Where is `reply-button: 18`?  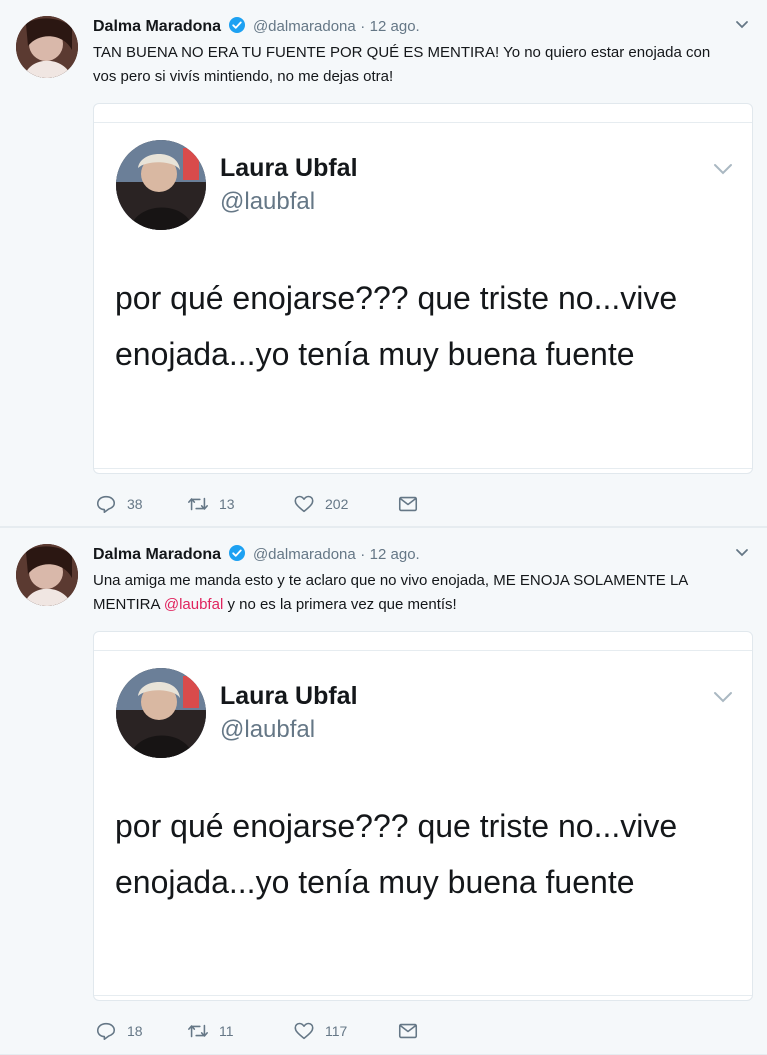 reply-button: 18 is located at coordinates (126, 1031).